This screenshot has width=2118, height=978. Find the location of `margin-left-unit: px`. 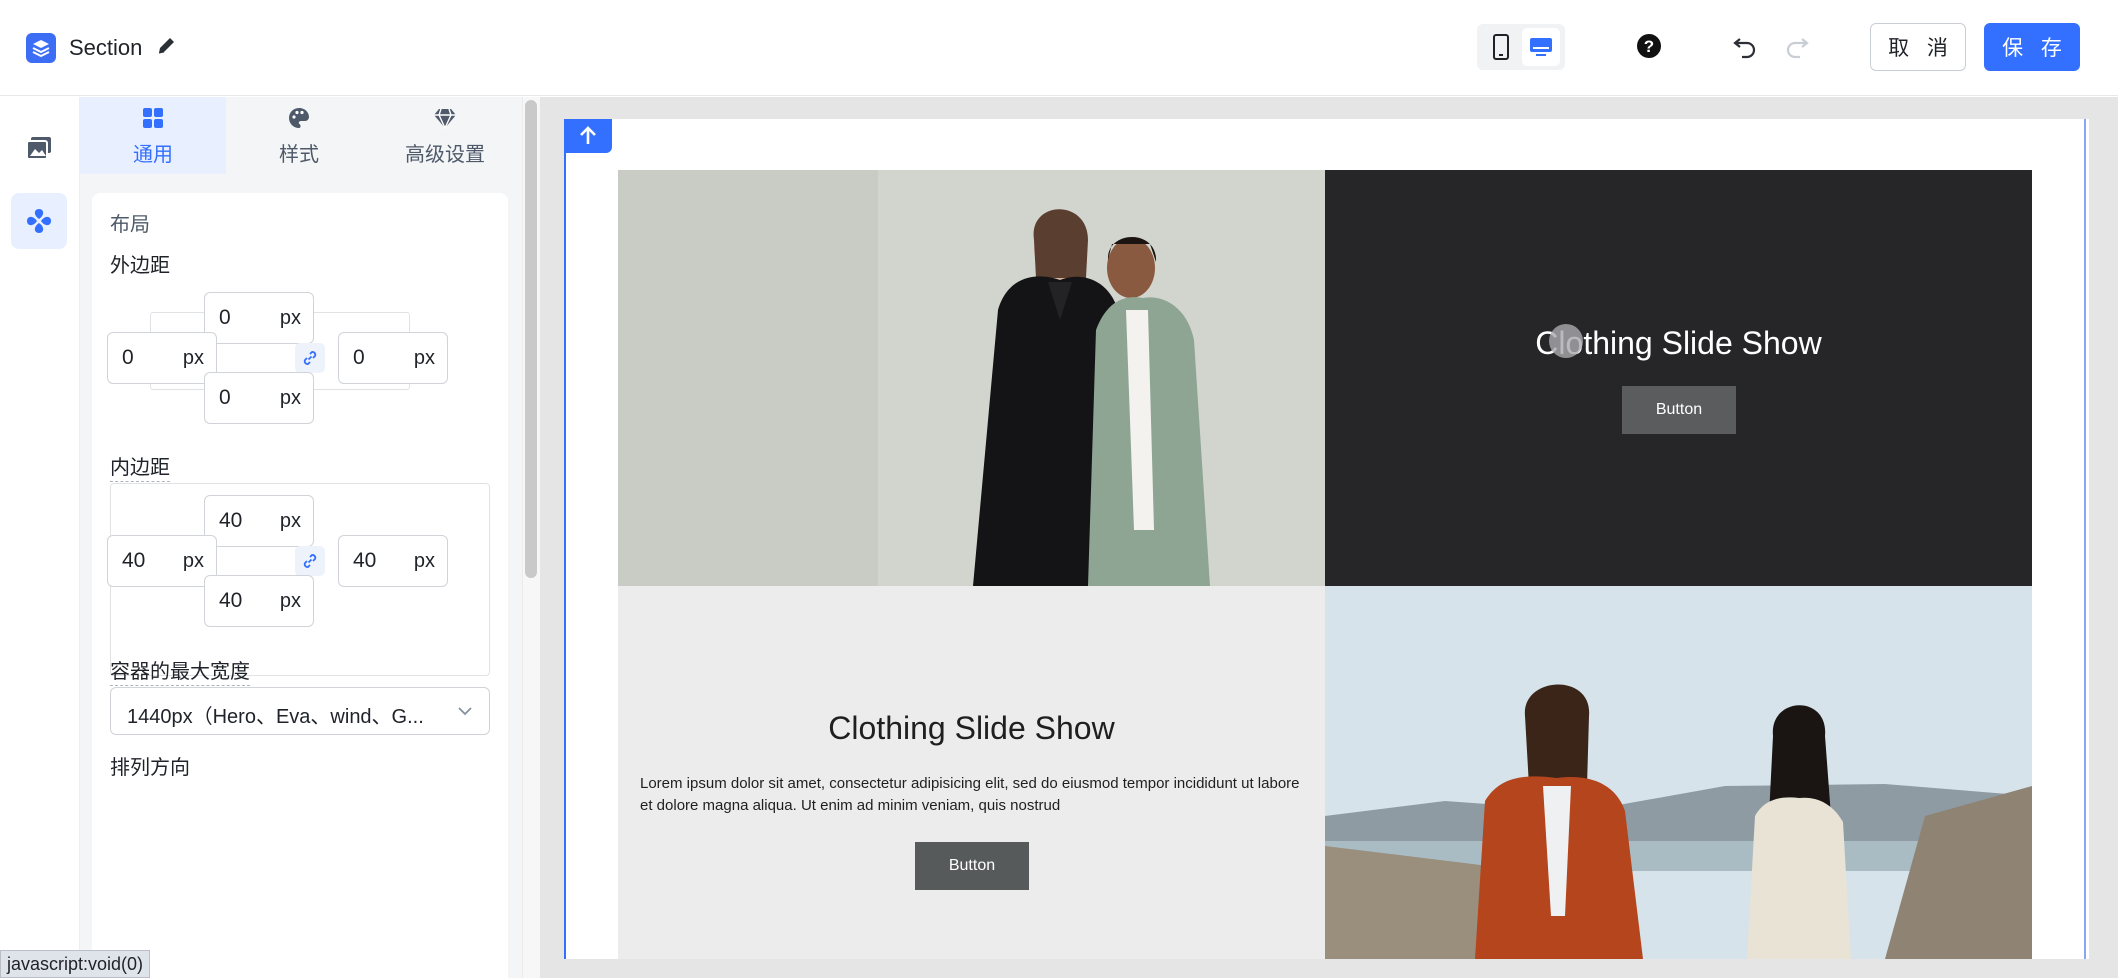

margin-left-unit: px is located at coordinates (193, 358).